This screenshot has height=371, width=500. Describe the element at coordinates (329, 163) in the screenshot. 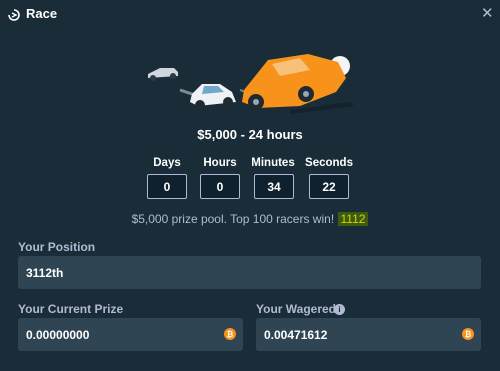

I see `seconds-label: Seconds` at that location.